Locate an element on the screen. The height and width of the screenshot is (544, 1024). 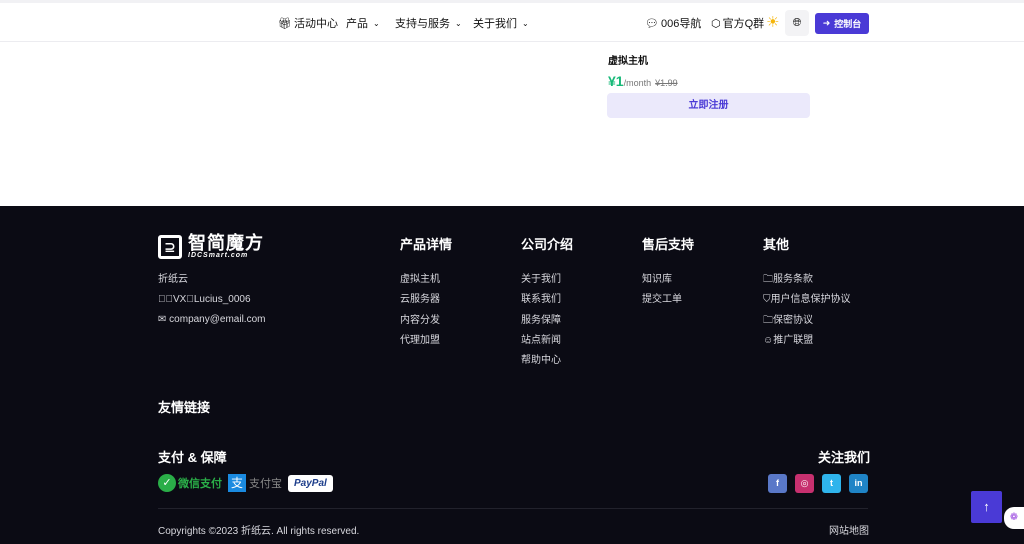
smile-icon: ☺ is located at coordinates (768, 340).